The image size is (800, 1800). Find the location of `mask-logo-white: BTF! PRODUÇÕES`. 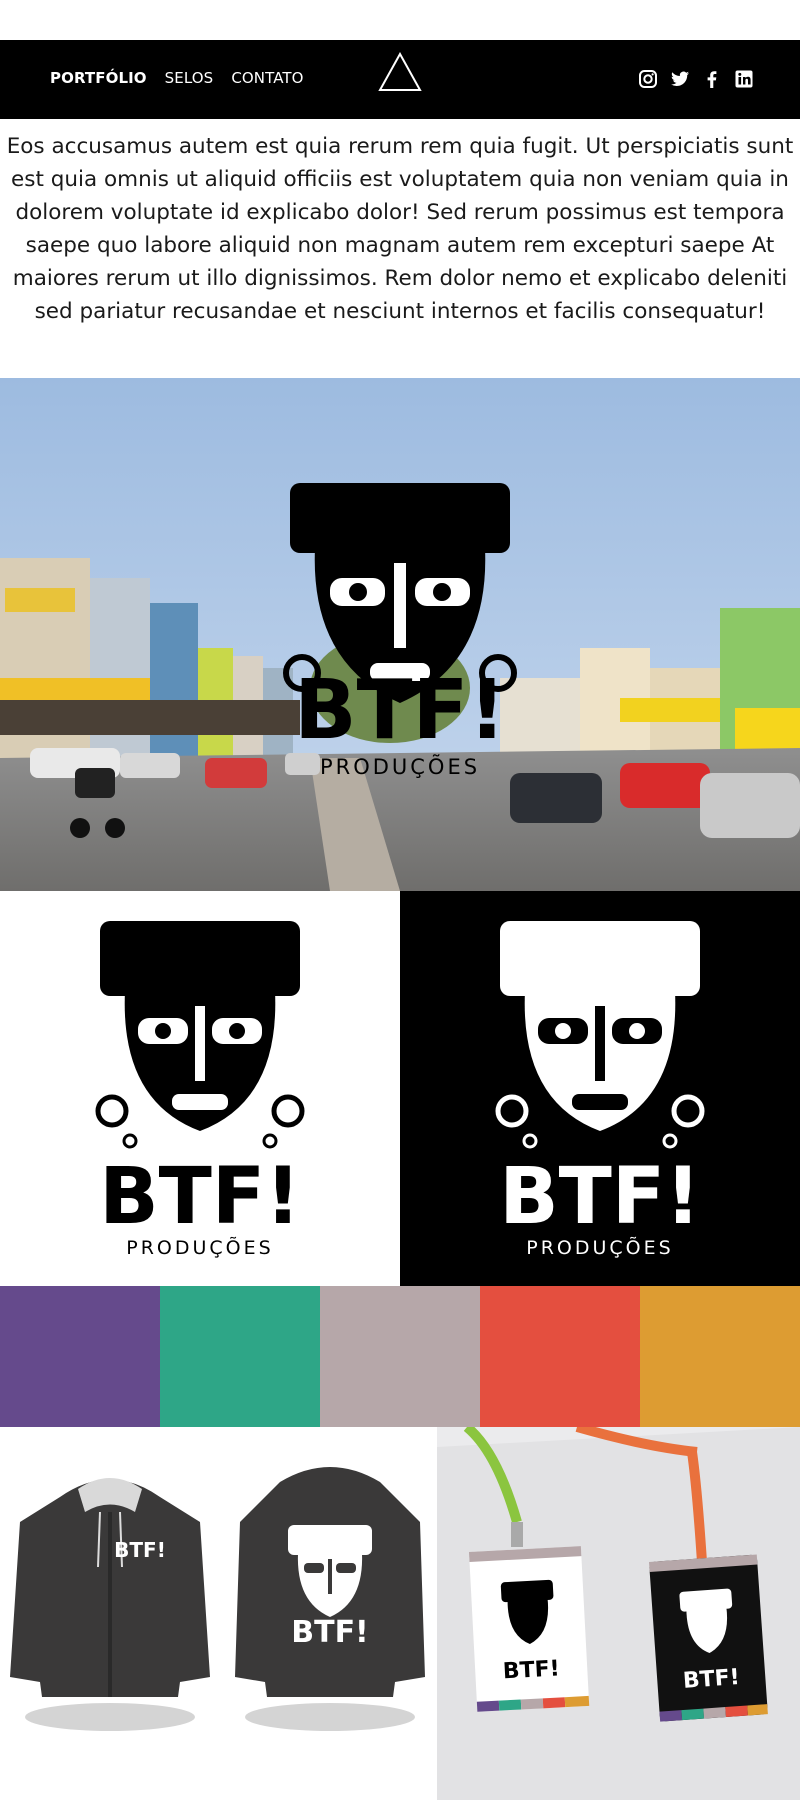

mask-logo-white: BTF! PRODUÇÕES is located at coordinates (600, 1090).